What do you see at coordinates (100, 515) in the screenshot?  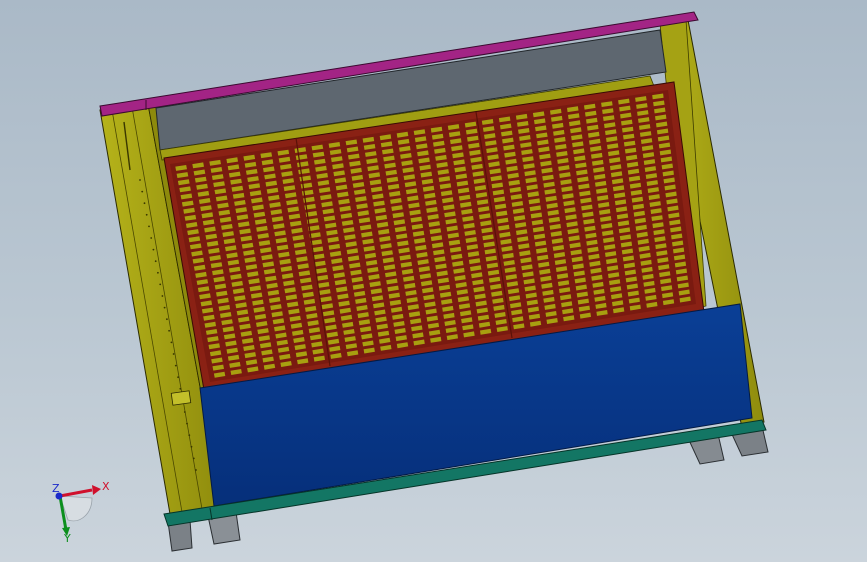 I see `coordinate-triad: X Z Y` at bounding box center [100, 515].